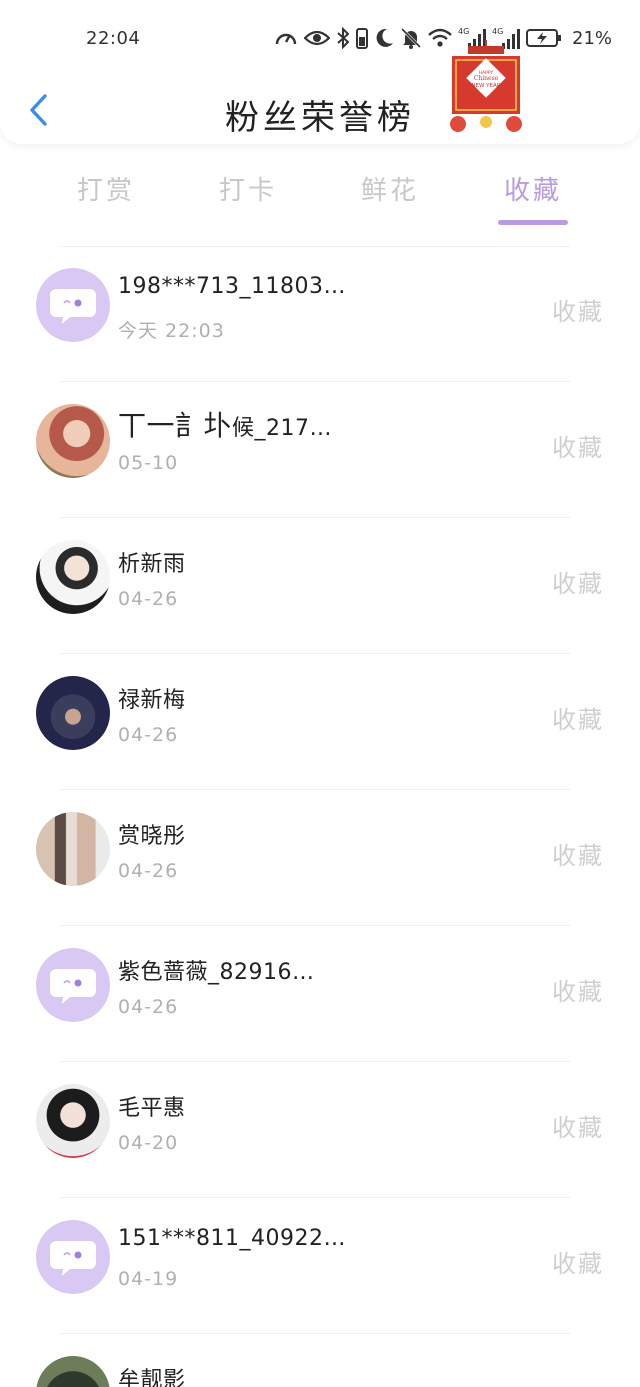 The width and height of the screenshot is (640, 1387). Describe the element at coordinates (443, 38) in the screenshot. I see `status-icons: 4G 4G 21%` at that location.